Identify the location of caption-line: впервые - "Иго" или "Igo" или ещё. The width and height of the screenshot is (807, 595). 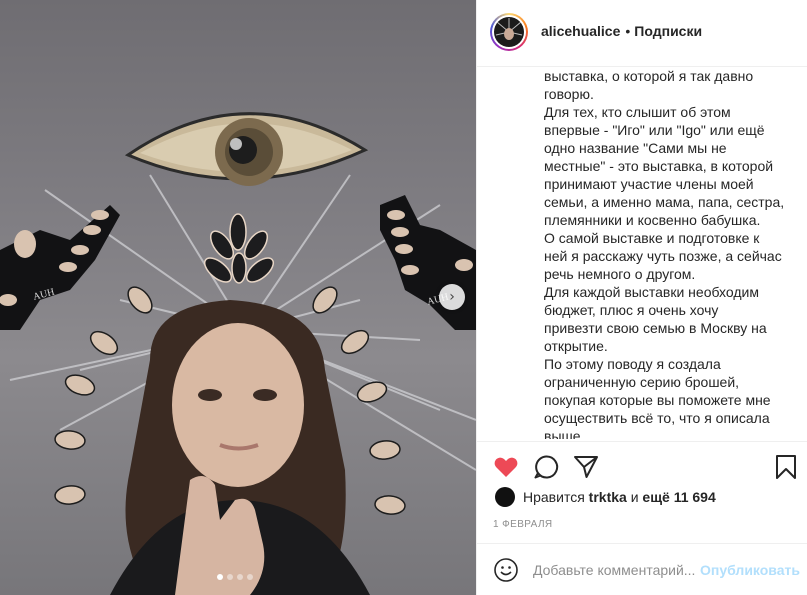
(654, 130).